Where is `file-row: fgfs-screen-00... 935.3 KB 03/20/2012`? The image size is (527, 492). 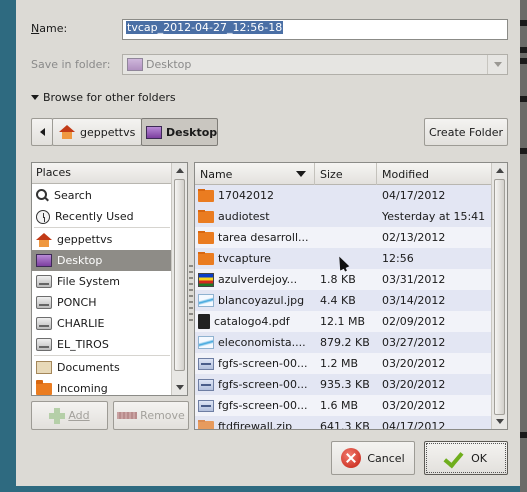
file-row: fgfs-screen-00... 935.3 KB 03/20/2012 is located at coordinates (343, 384).